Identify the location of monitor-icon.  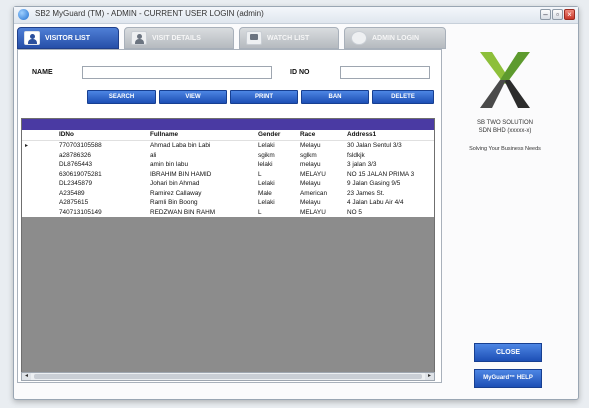
(254, 38).